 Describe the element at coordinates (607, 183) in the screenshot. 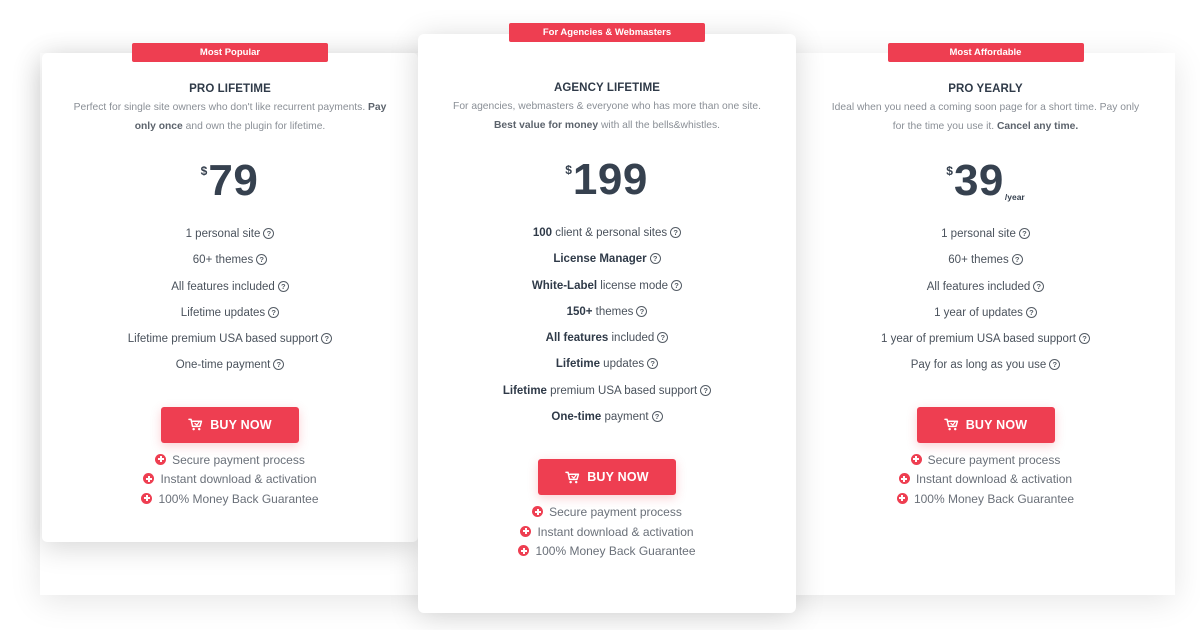

I see `plan-price: $ 199` at that location.